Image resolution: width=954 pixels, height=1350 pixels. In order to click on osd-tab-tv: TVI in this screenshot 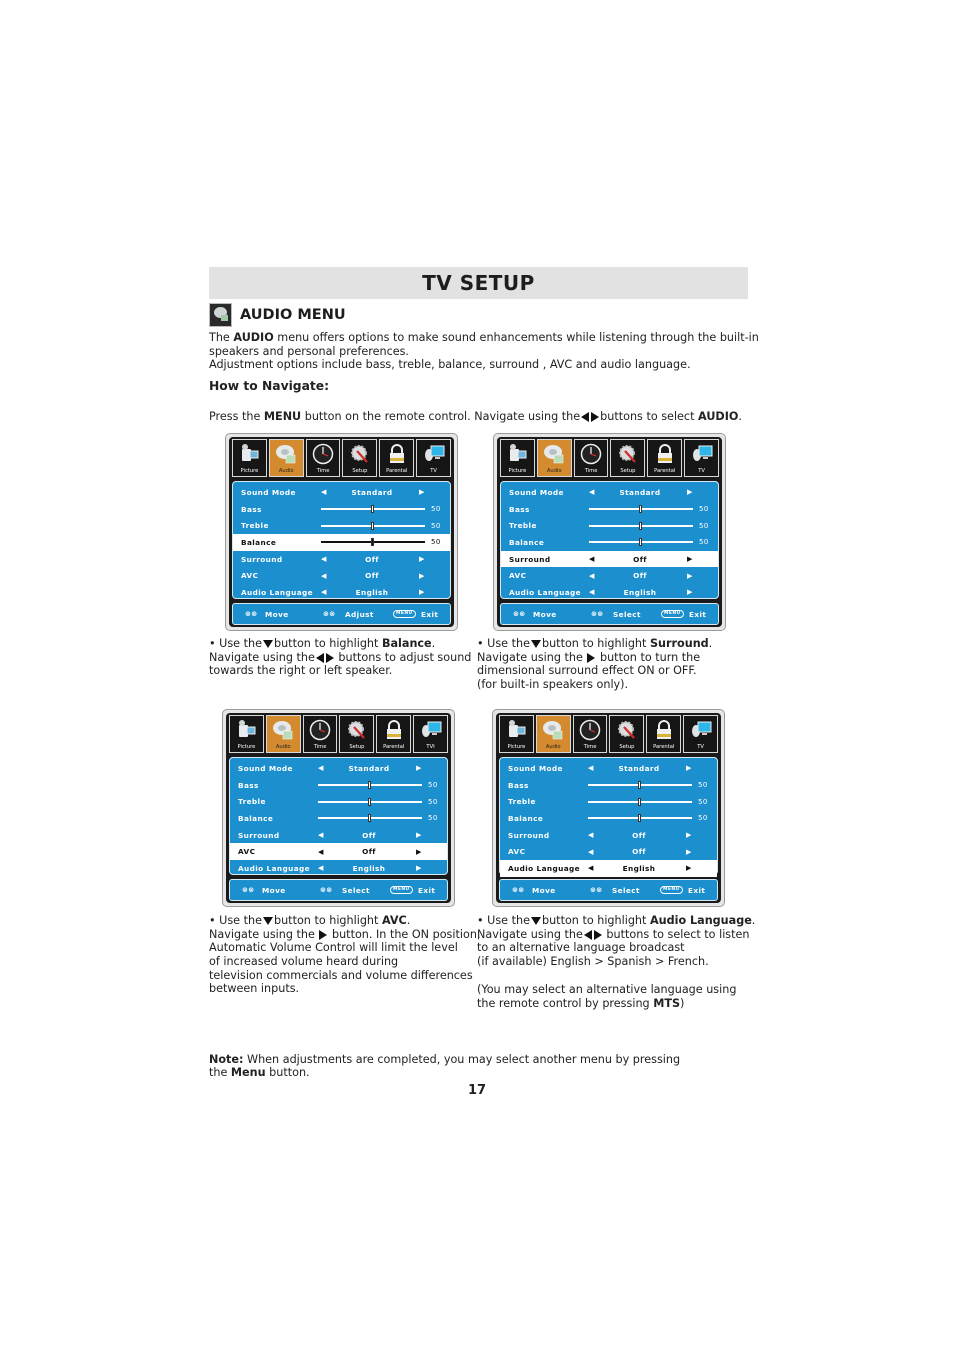, I will do `click(430, 734)`.